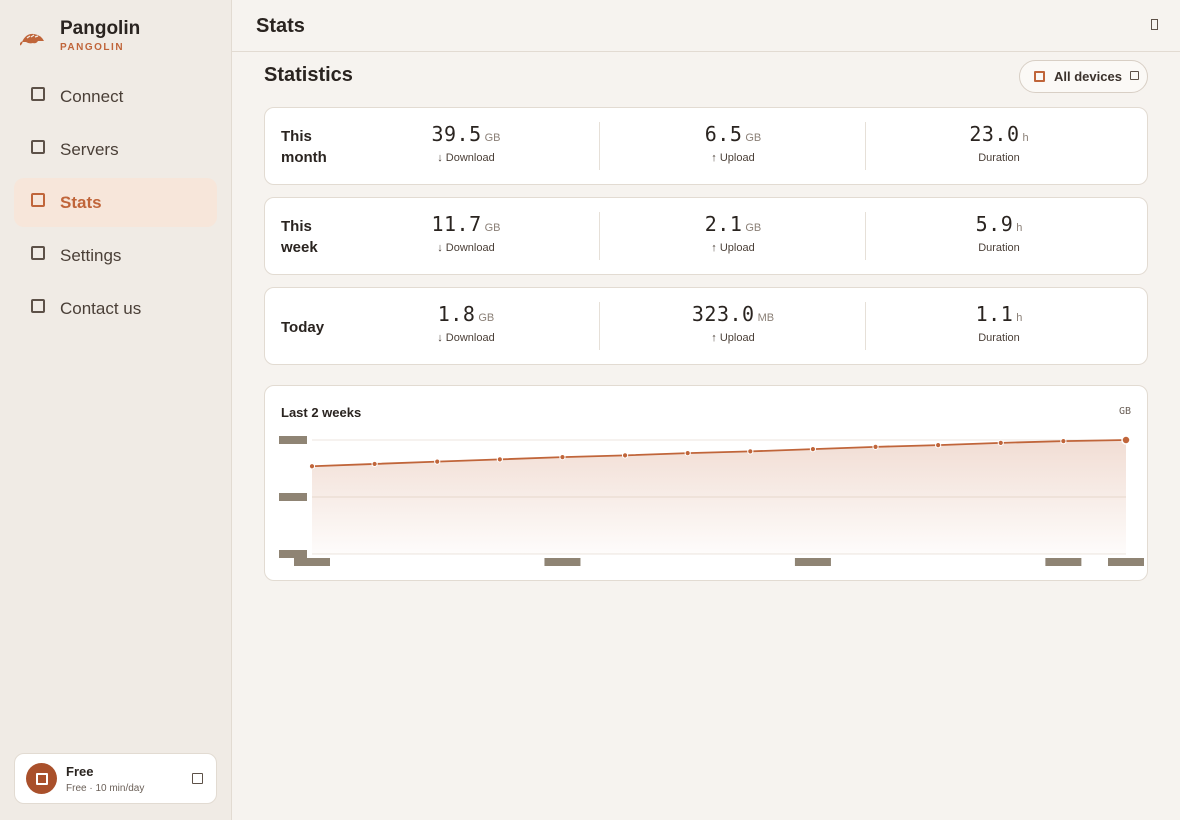 This screenshot has height=820, width=1180. Describe the element at coordinates (89, 149) in the screenshot. I see `sidebar-item-label: Servers` at that location.